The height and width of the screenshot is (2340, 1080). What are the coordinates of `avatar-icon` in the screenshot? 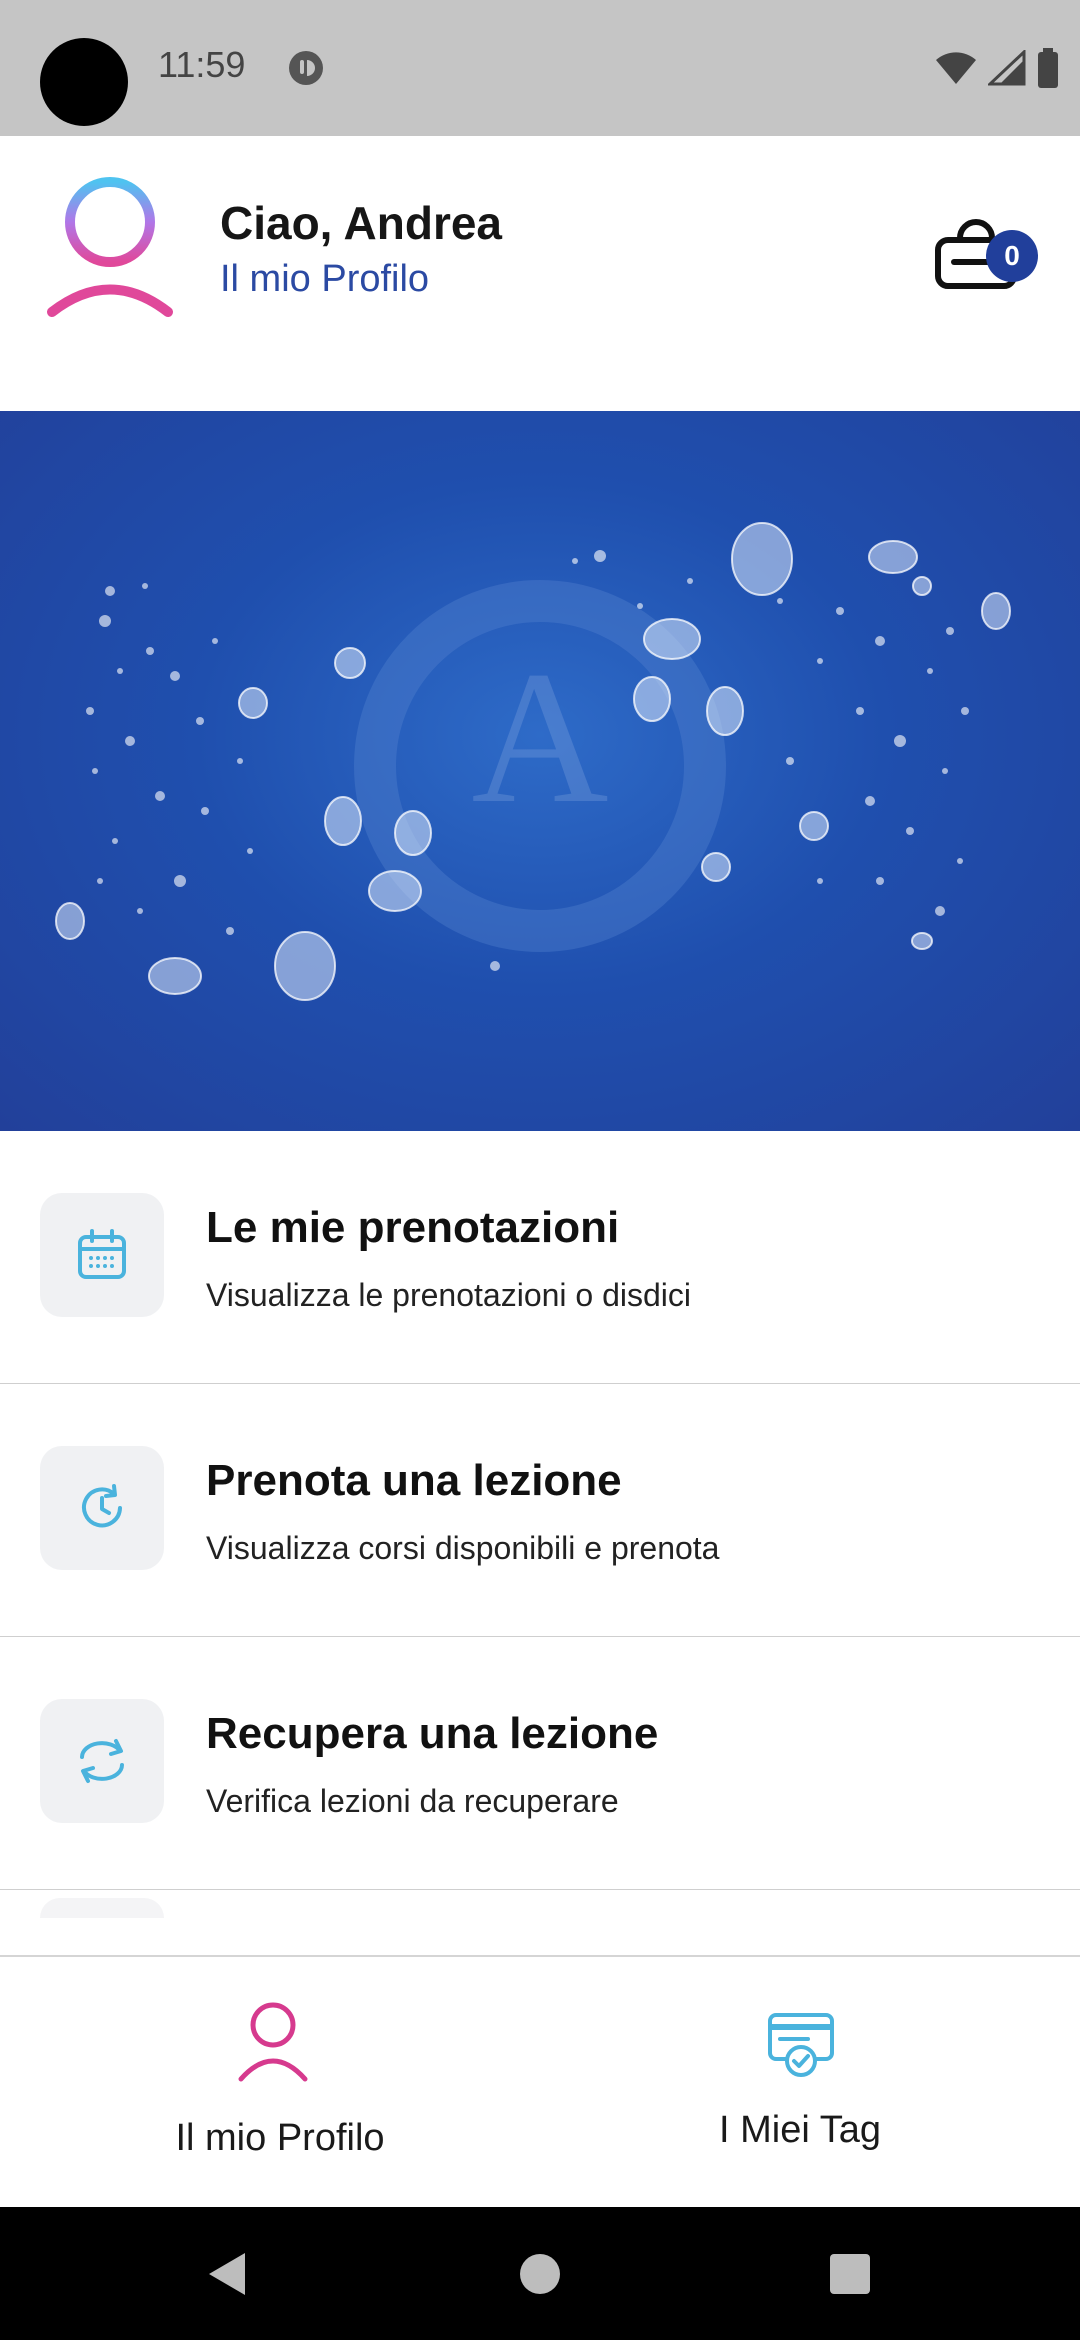 It's located at (110, 247).